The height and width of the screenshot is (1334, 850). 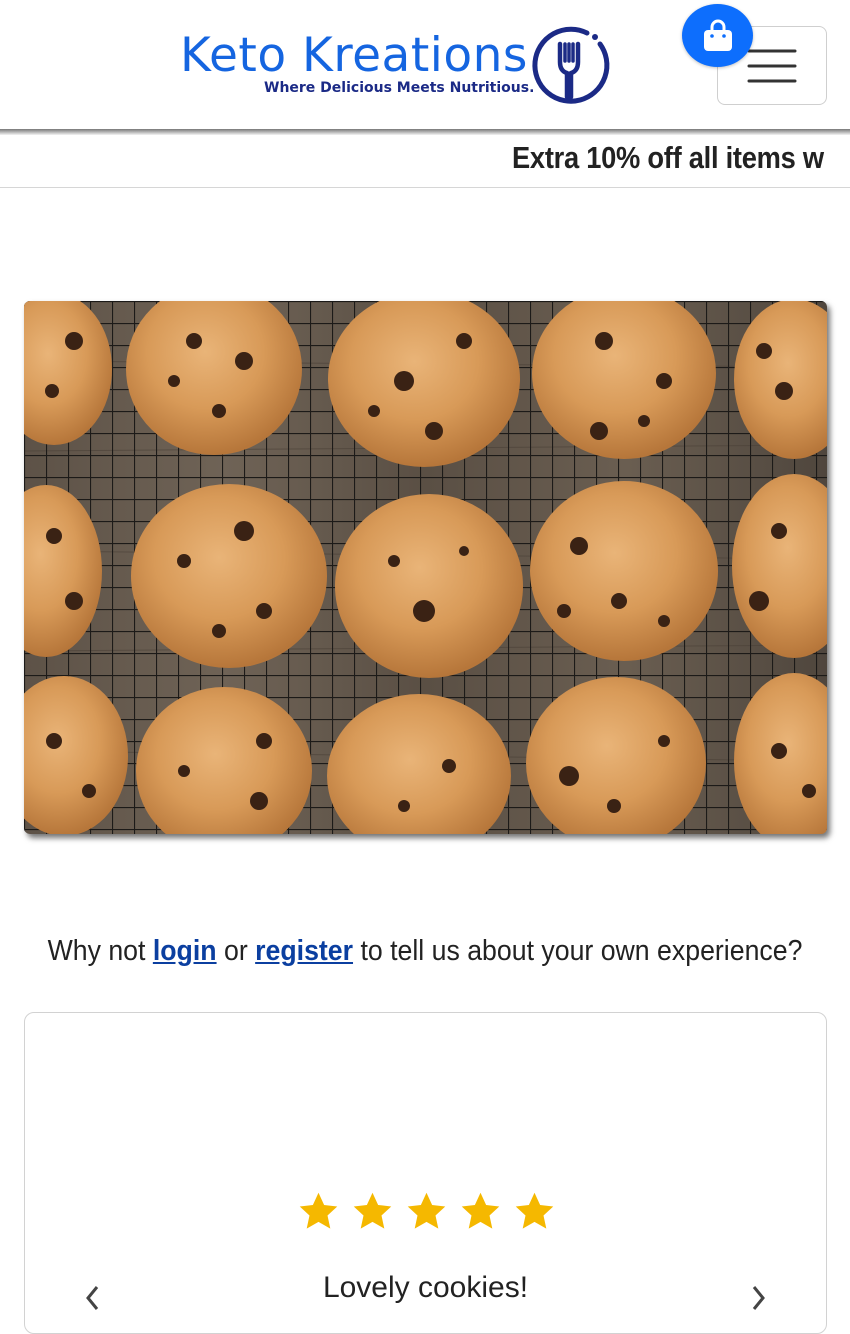 I want to click on hamburger-menu-icon, so click(x=772, y=65).